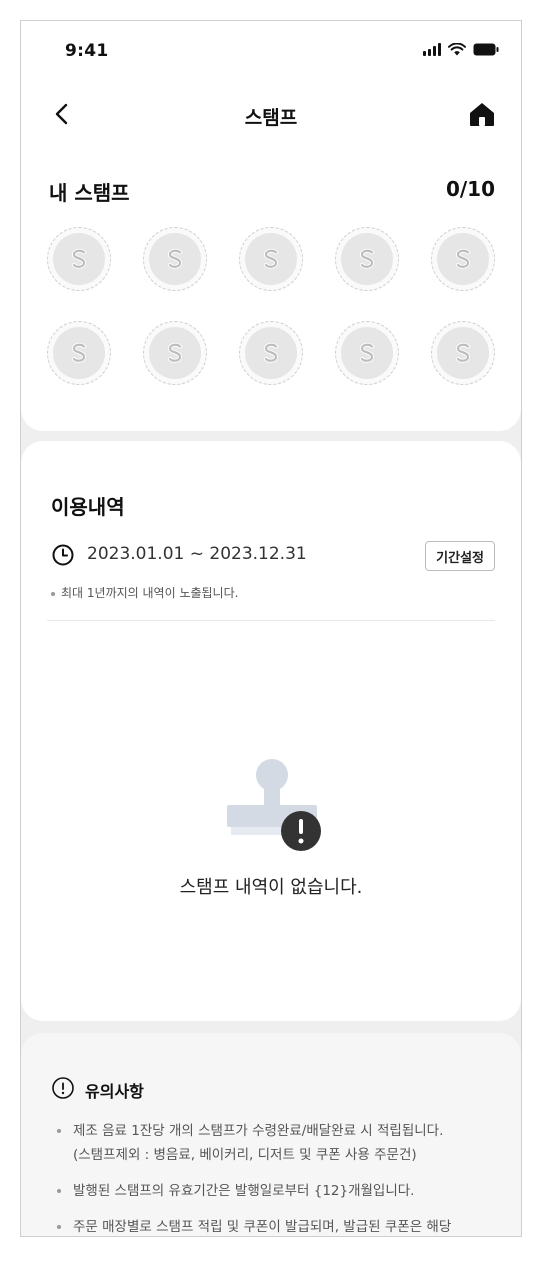 The height and width of the screenshot is (1262, 541). What do you see at coordinates (150, 593) in the screenshot?
I see `date-note-text: 최대 1년까지의 내역이 노출됩니다.` at bounding box center [150, 593].